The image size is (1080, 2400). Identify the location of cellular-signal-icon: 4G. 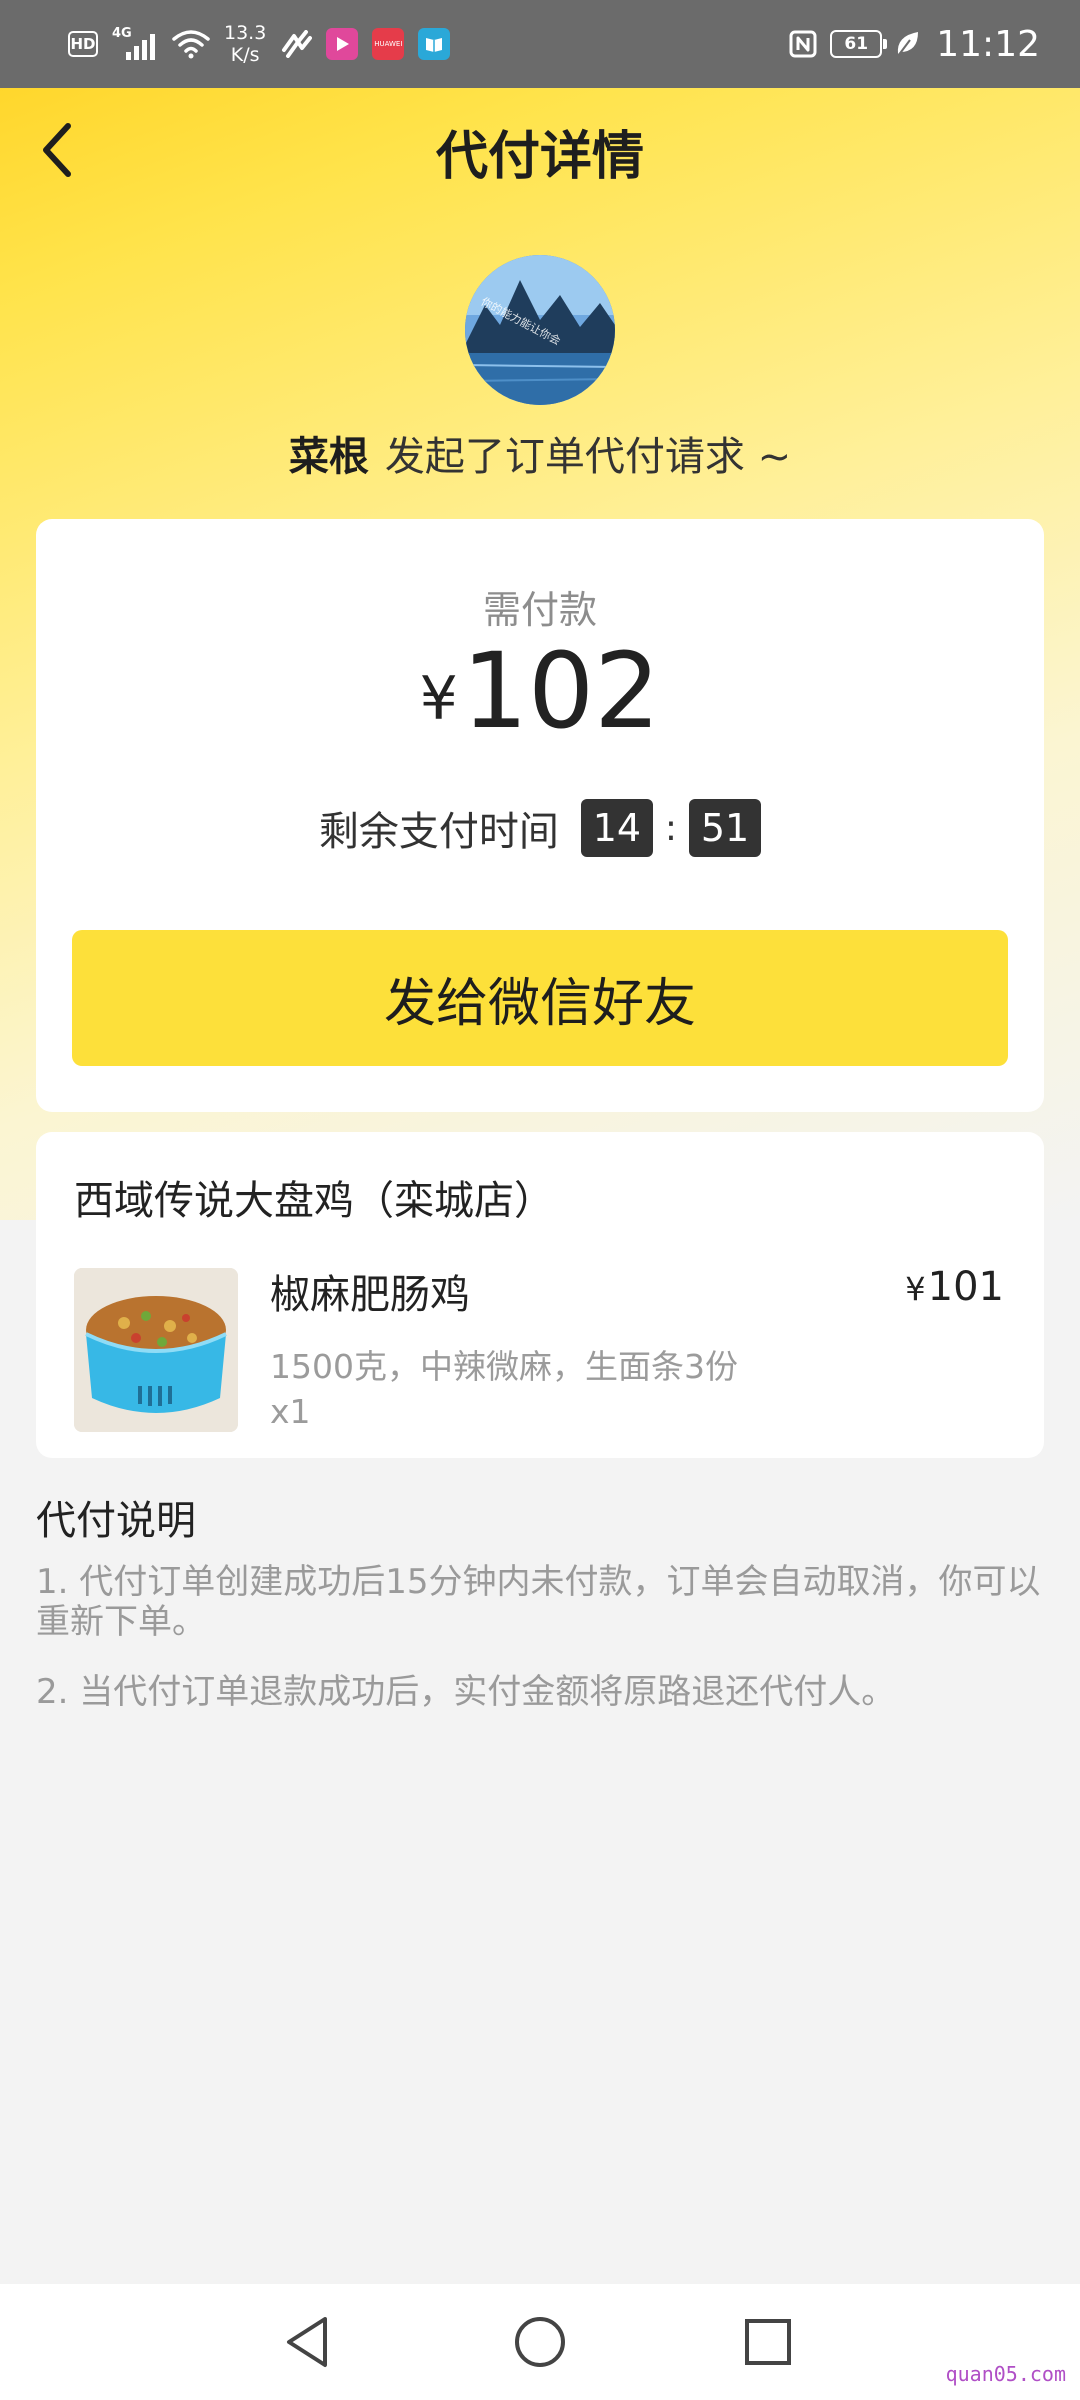
(135, 44).